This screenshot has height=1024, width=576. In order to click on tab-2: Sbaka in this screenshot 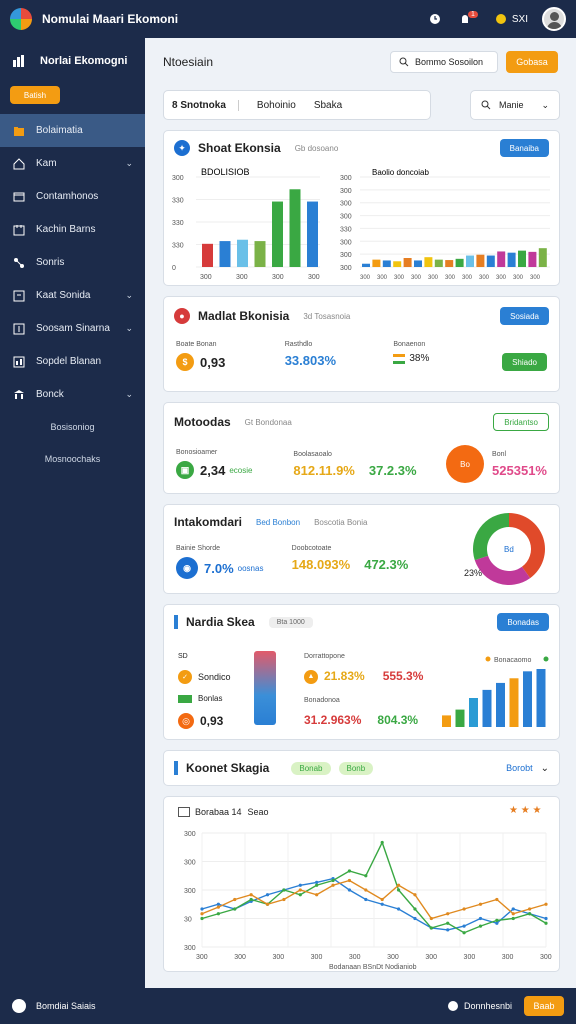, I will do `click(328, 105)`.